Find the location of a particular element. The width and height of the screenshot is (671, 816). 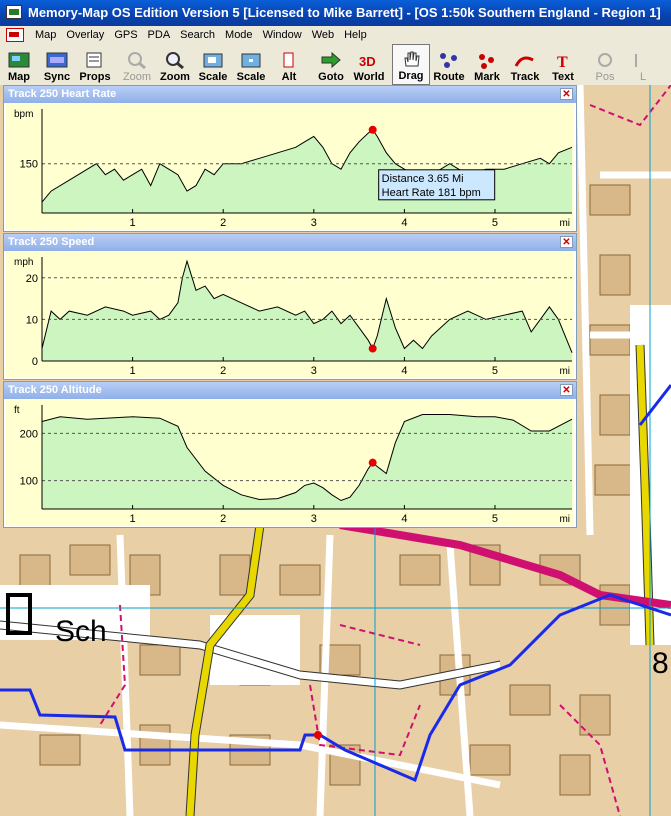

scale-down-icon is located at coordinates (251, 60).